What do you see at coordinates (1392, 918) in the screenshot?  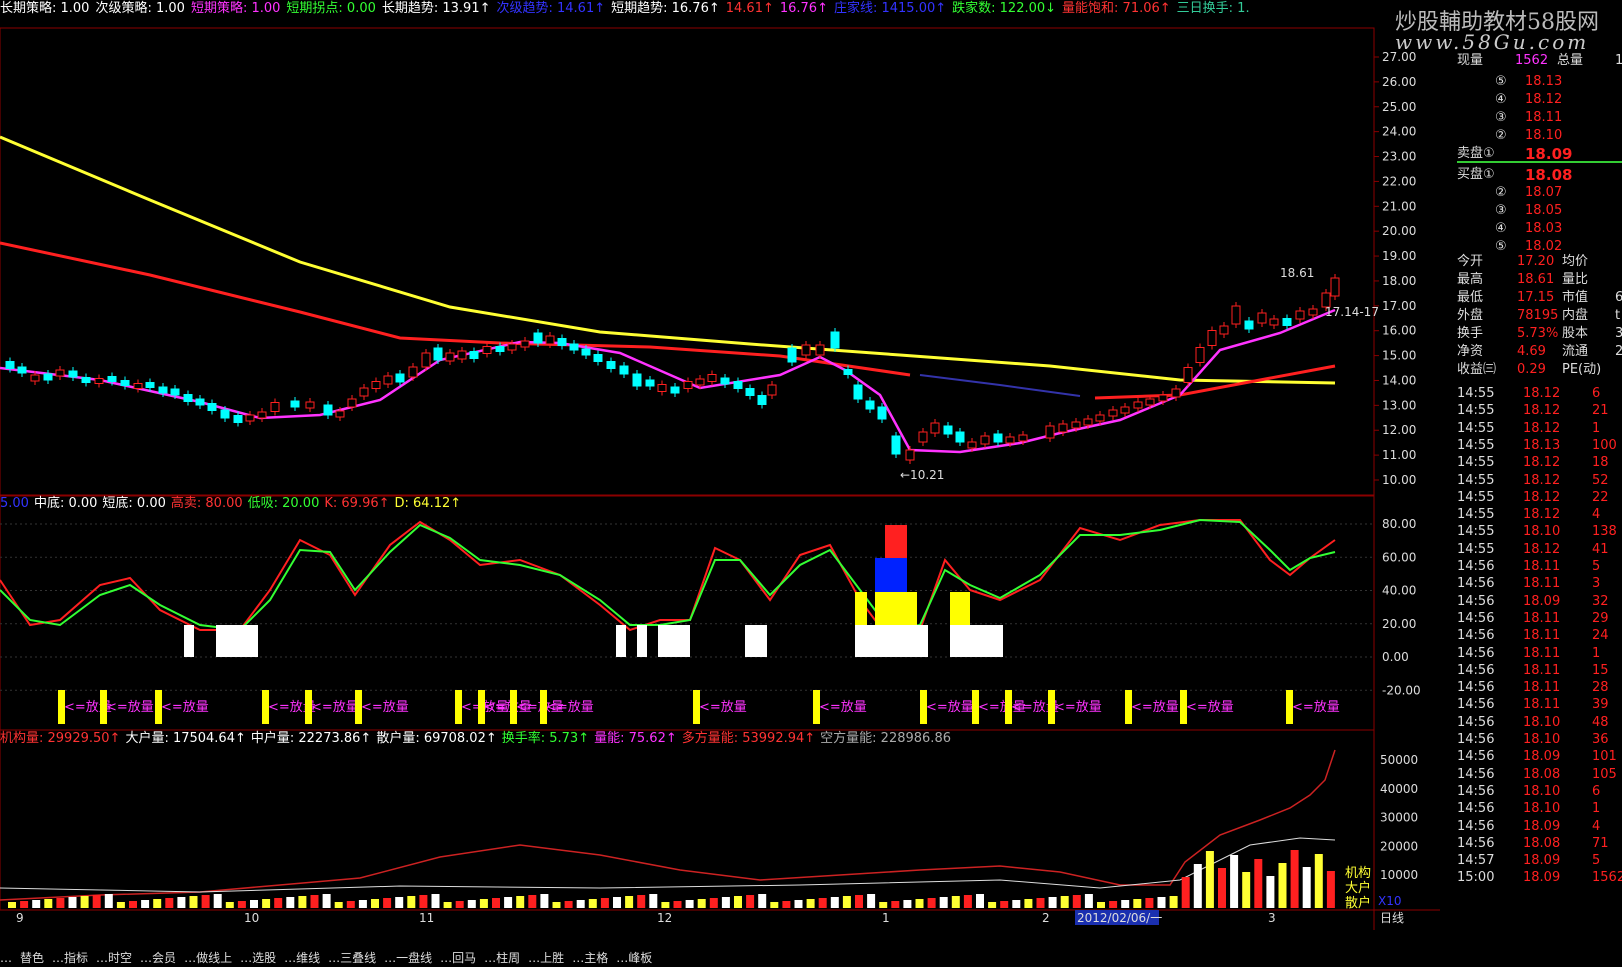 I see `period-label: 日线` at bounding box center [1392, 918].